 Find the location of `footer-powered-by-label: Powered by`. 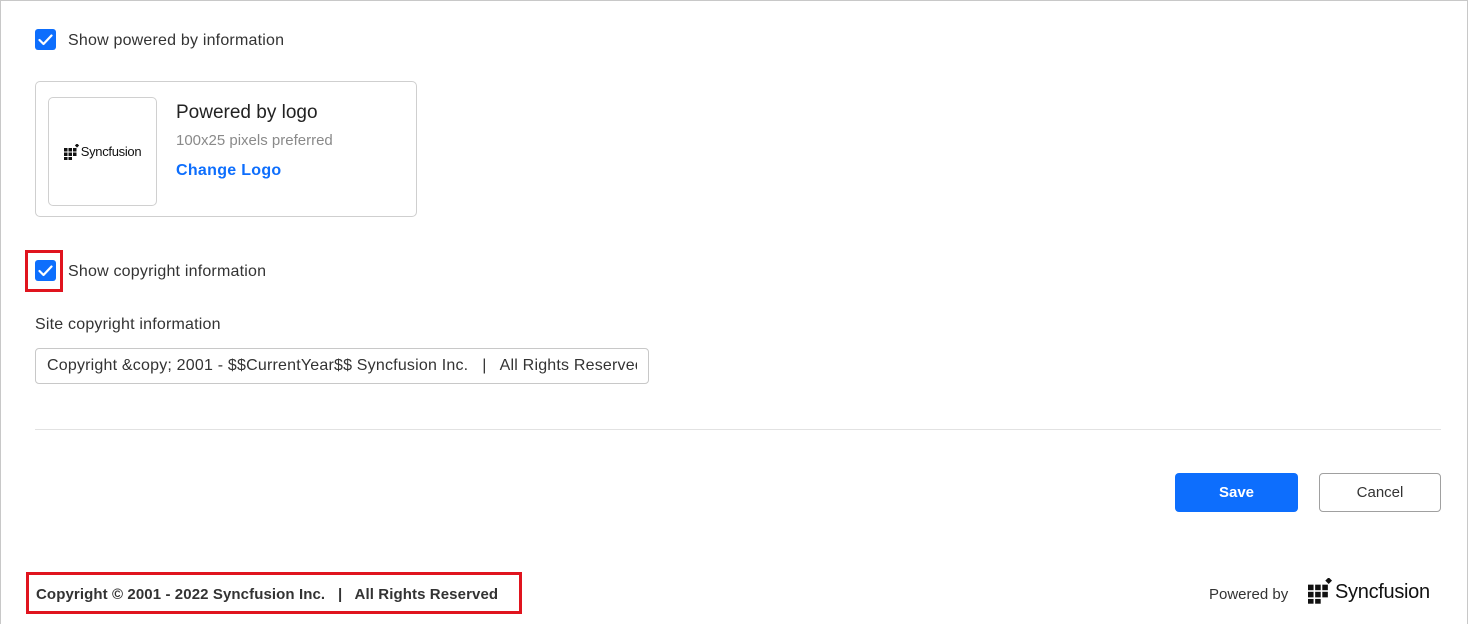

footer-powered-by-label: Powered by is located at coordinates (1249, 594).